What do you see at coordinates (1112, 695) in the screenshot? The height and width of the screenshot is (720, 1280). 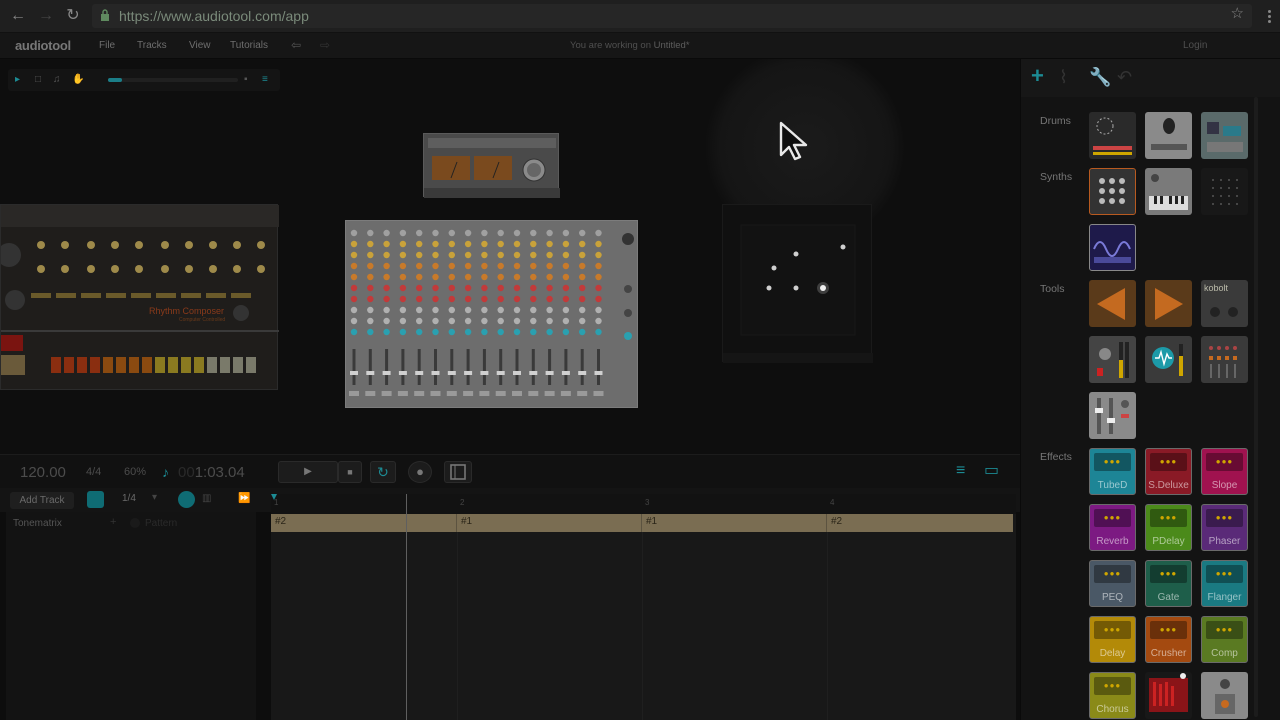 I see `effect-tile-chorus: ●●● Chorus` at bounding box center [1112, 695].